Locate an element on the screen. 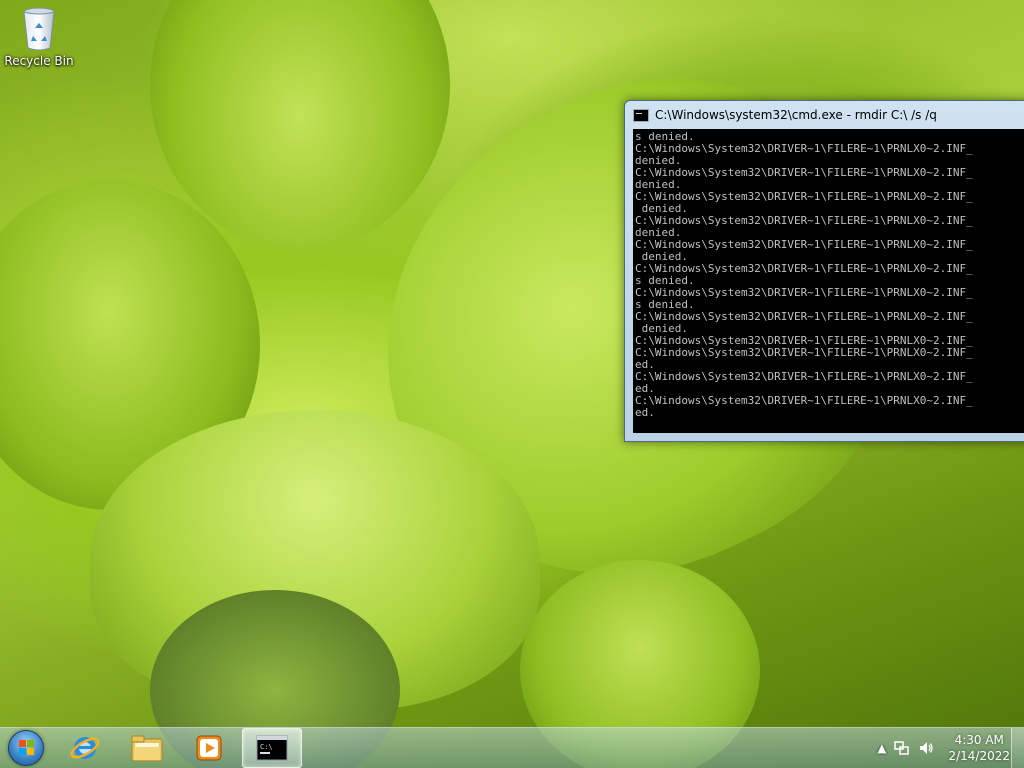 The width and height of the screenshot is (1024, 768). clock-time: 4:30 AM is located at coordinates (979, 740).